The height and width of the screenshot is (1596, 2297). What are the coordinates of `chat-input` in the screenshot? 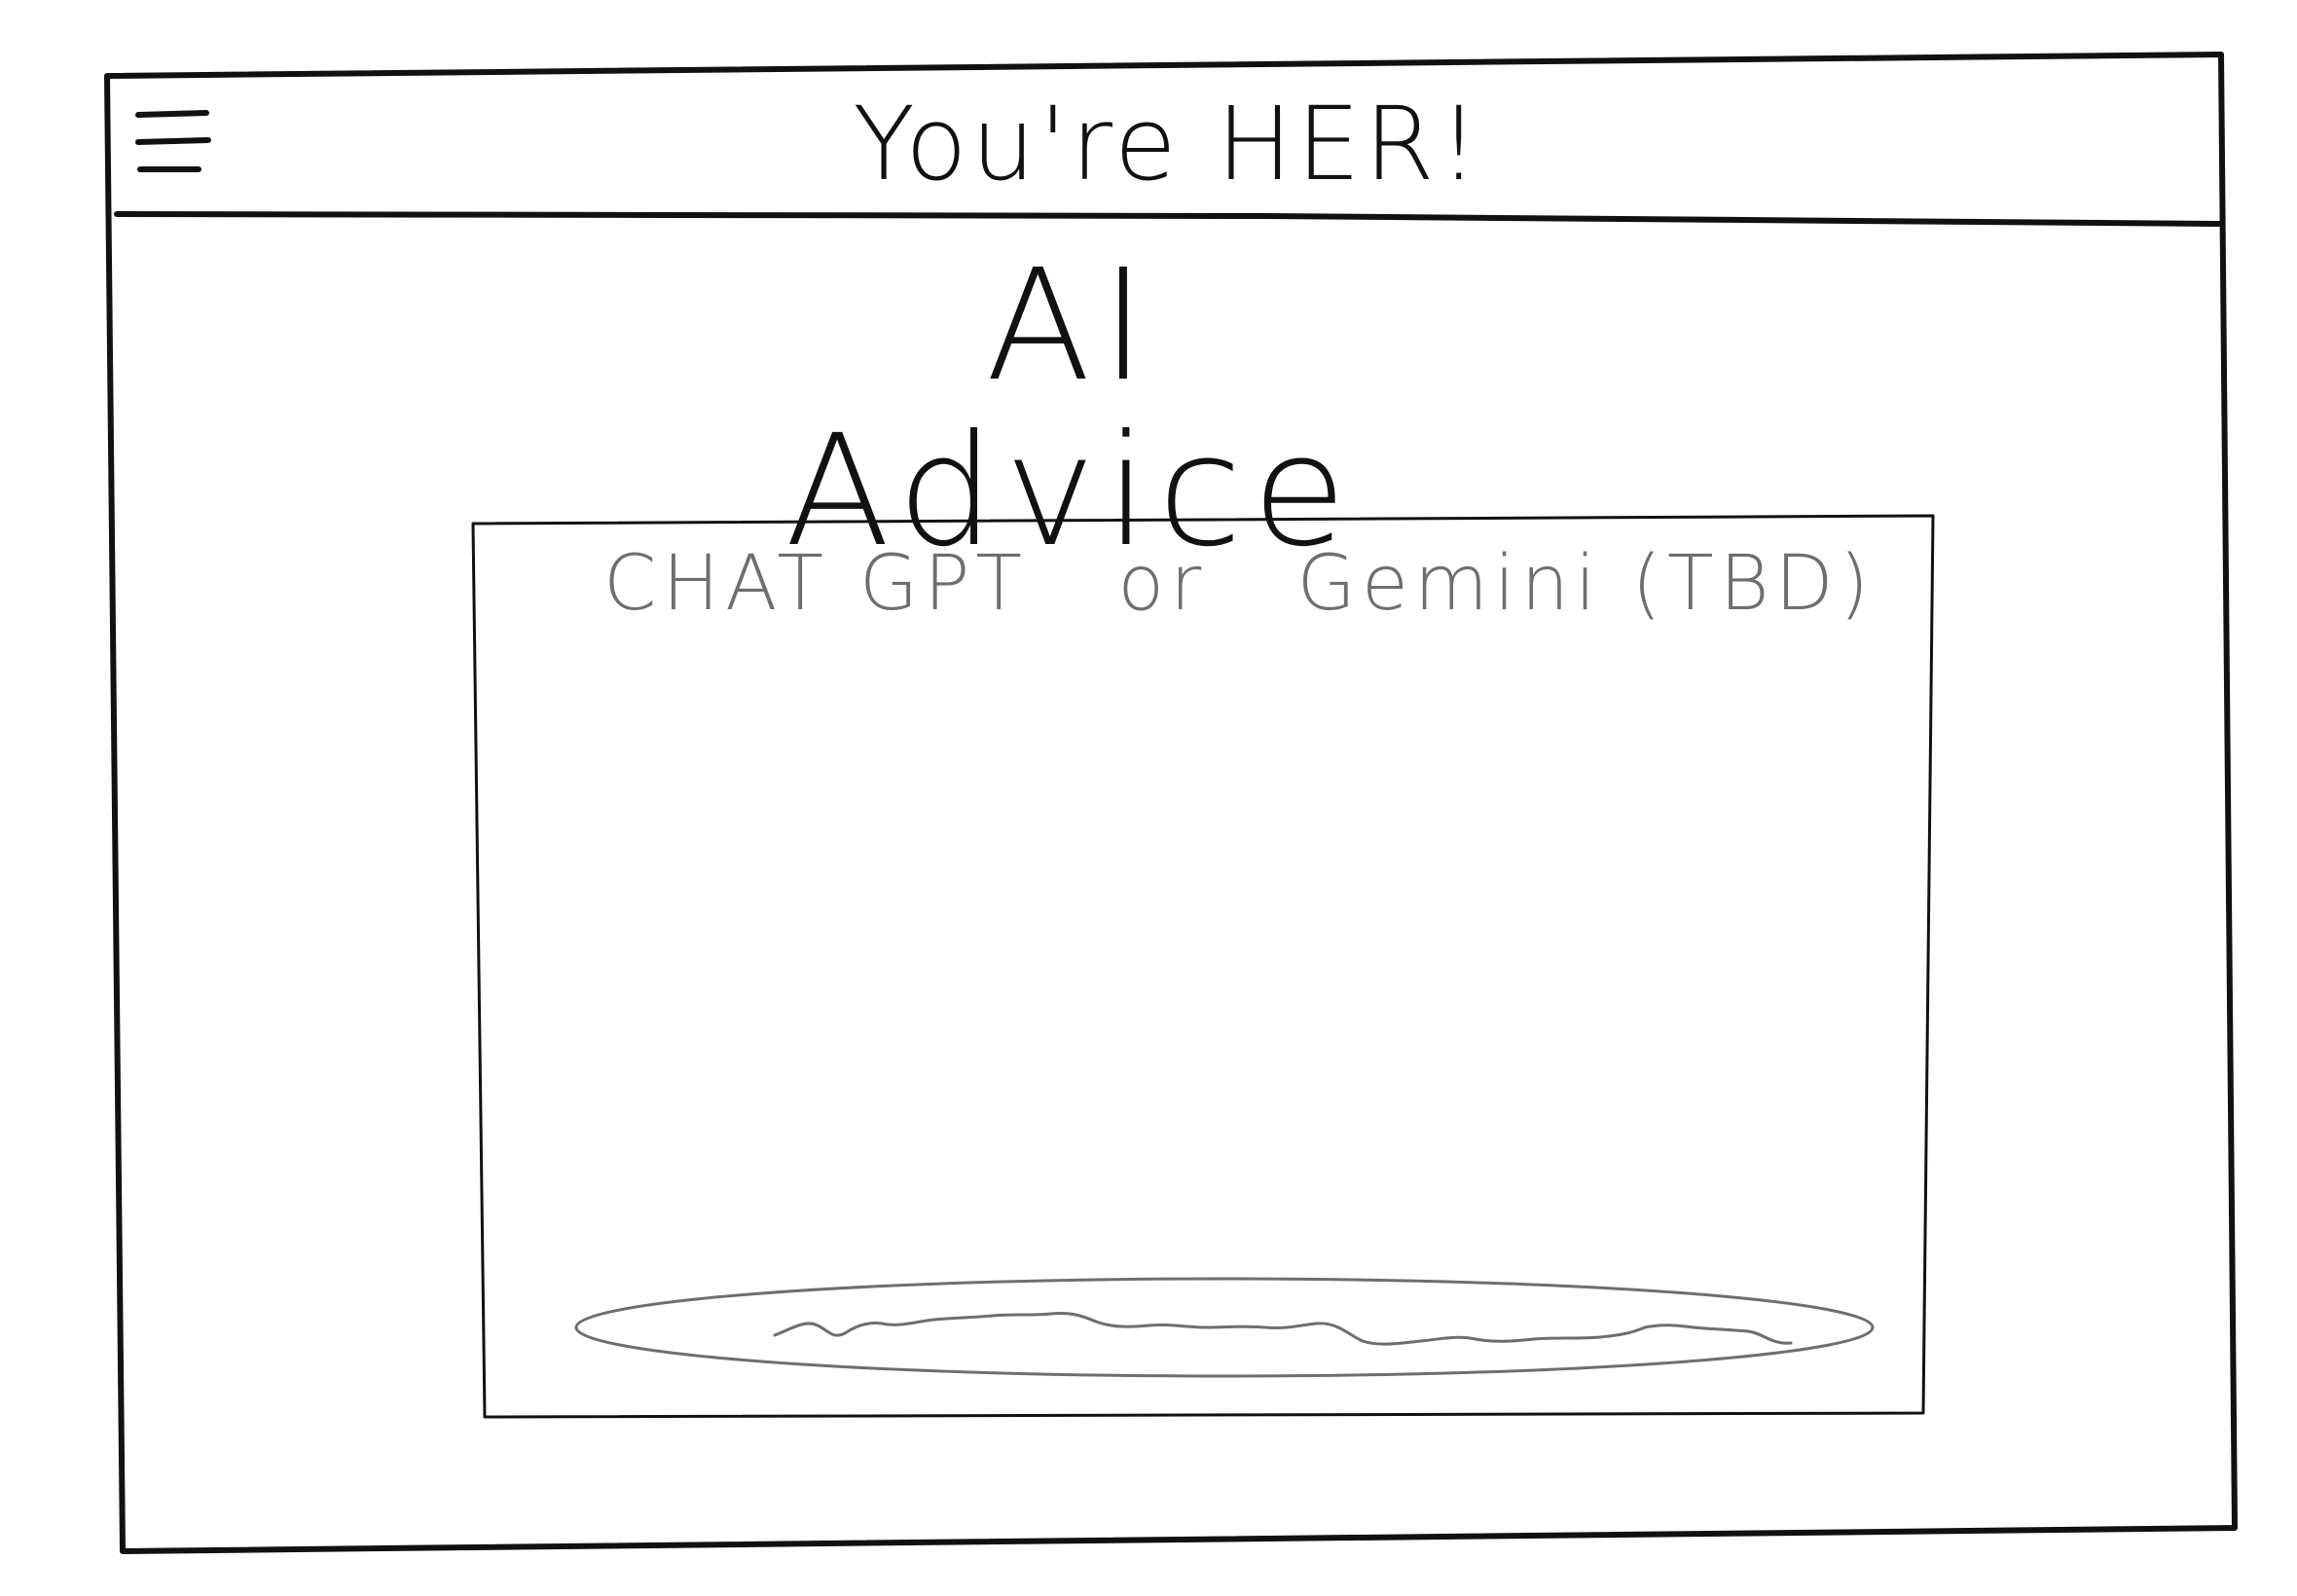 It's located at (1224, 1329).